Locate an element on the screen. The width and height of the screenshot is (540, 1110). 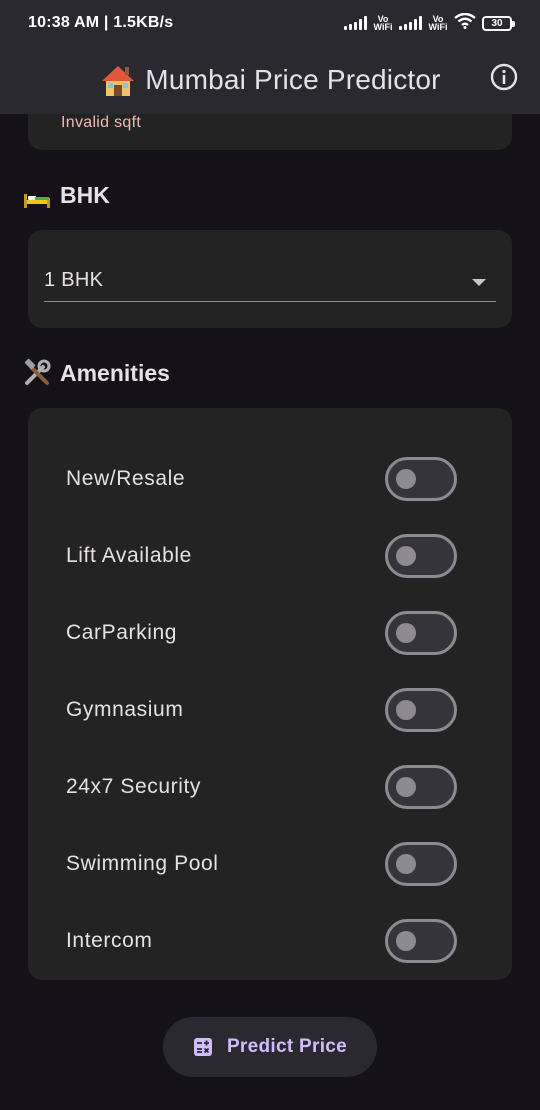
amenity-row-swimming-pool: Swimming Pool is located at coordinates (270, 863).